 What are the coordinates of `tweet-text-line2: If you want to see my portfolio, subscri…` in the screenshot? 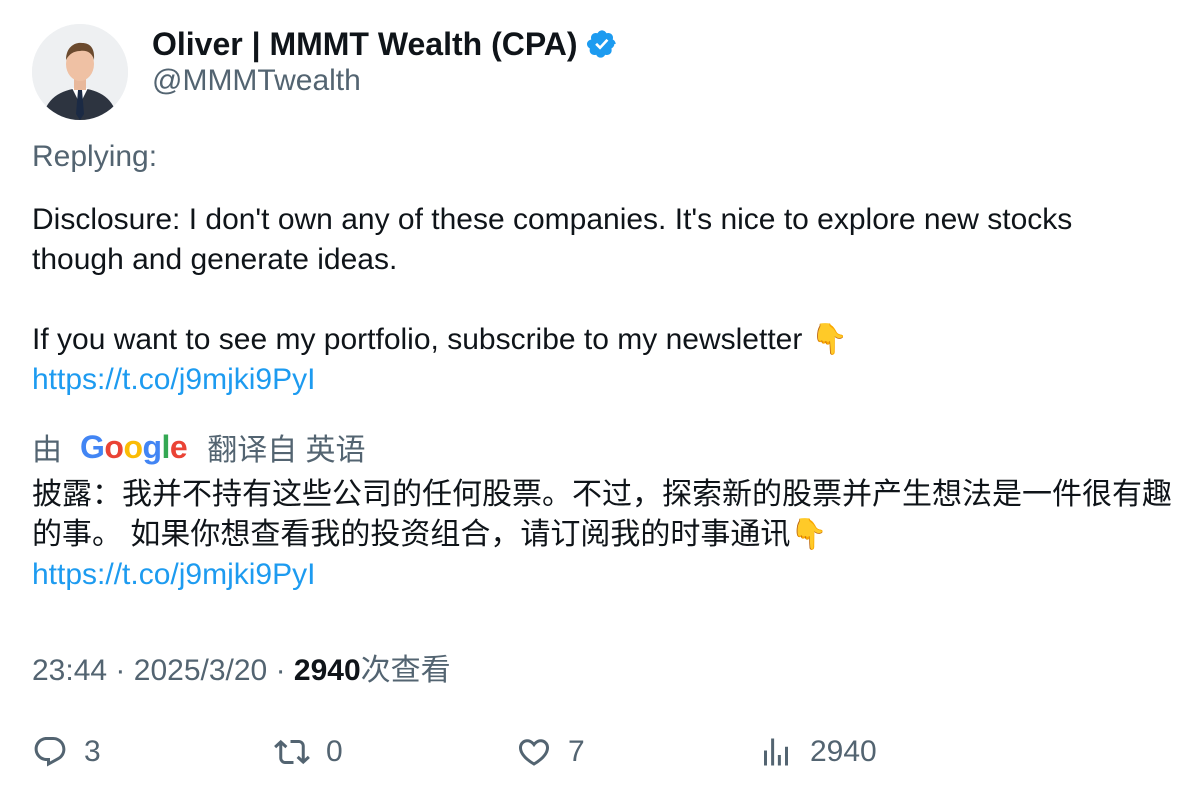 It's located at (417, 339).